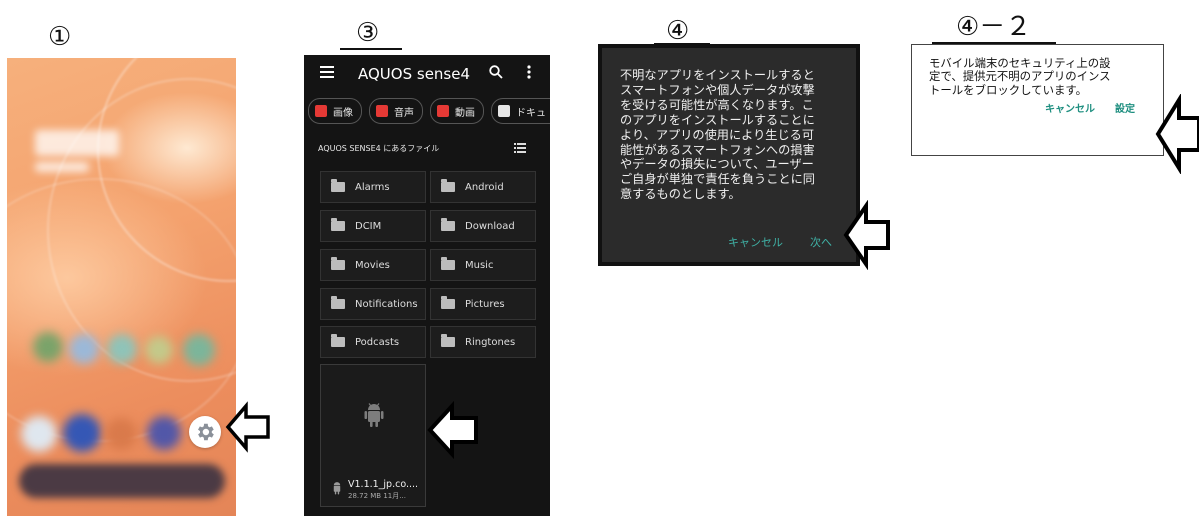  I want to click on folder-name: Ringtones, so click(490, 342).